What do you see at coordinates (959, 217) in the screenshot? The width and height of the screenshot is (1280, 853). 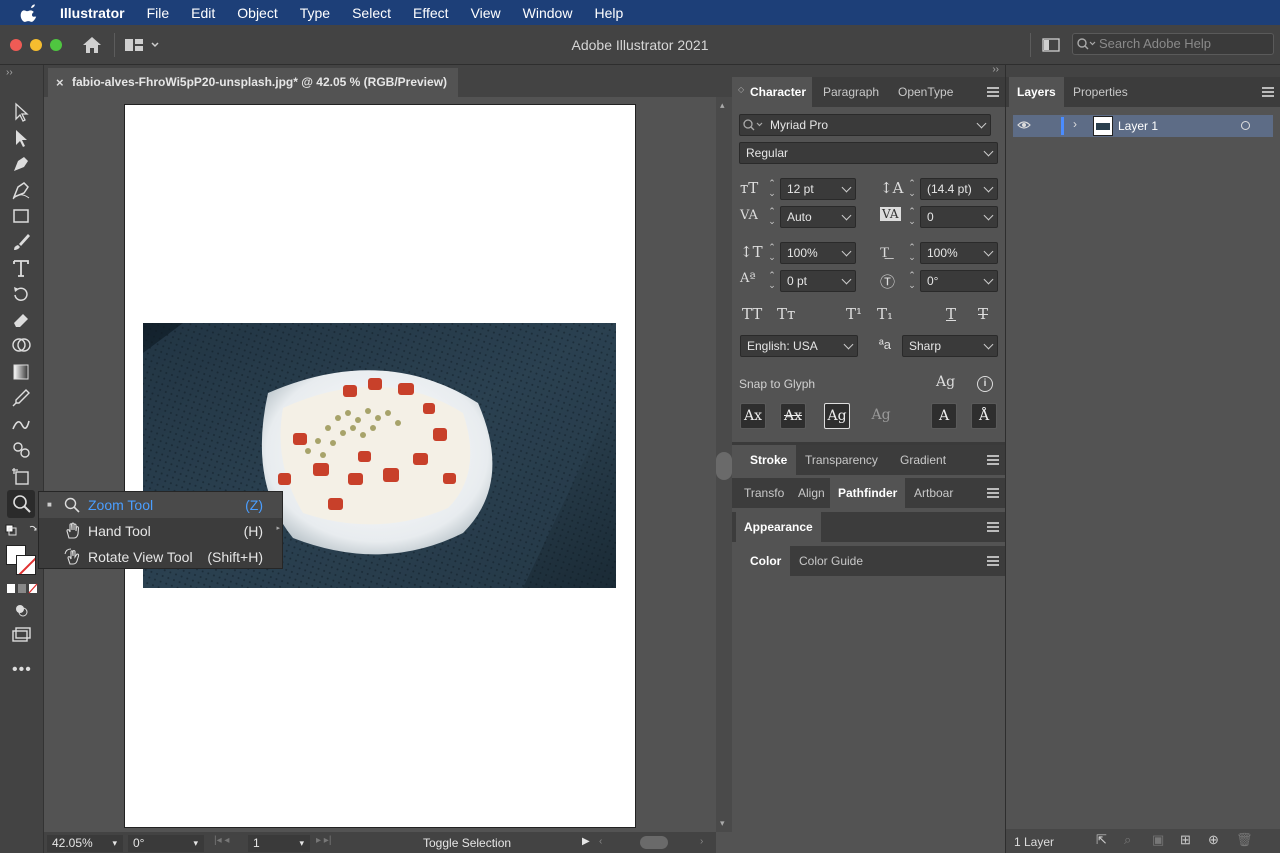 I see `tracking-field: 0` at bounding box center [959, 217].